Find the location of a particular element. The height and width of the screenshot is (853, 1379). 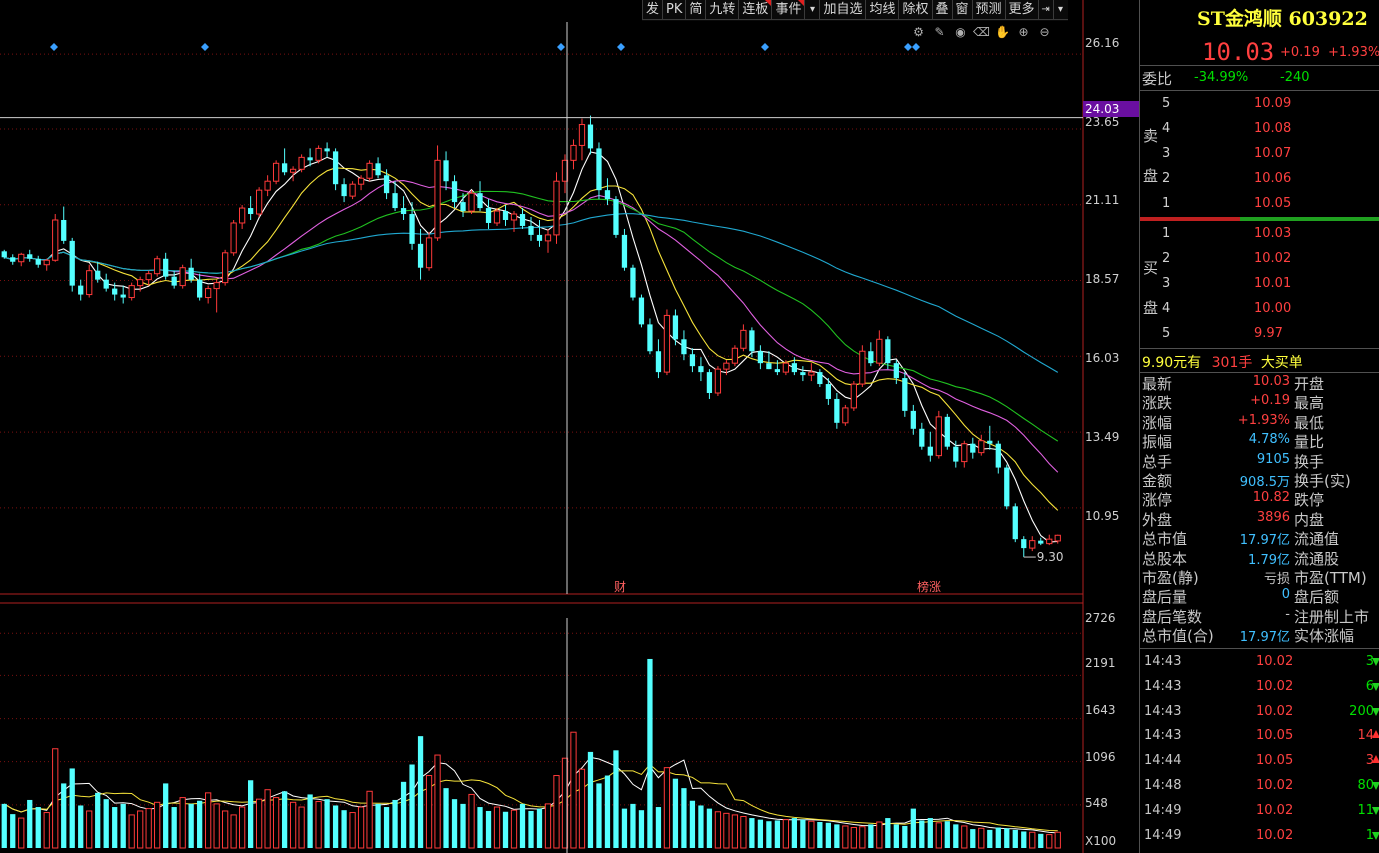

big-order-text1: 元有 is located at coordinates (1187, 363).